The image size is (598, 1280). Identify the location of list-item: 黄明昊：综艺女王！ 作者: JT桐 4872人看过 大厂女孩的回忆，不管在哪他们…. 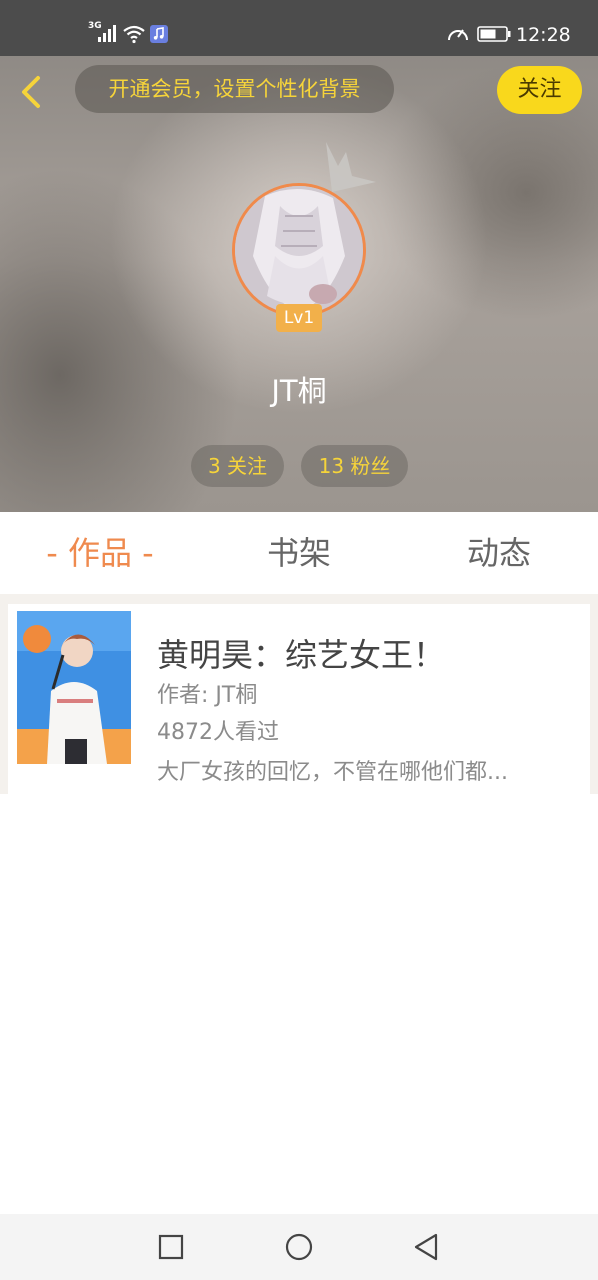
(299, 699).